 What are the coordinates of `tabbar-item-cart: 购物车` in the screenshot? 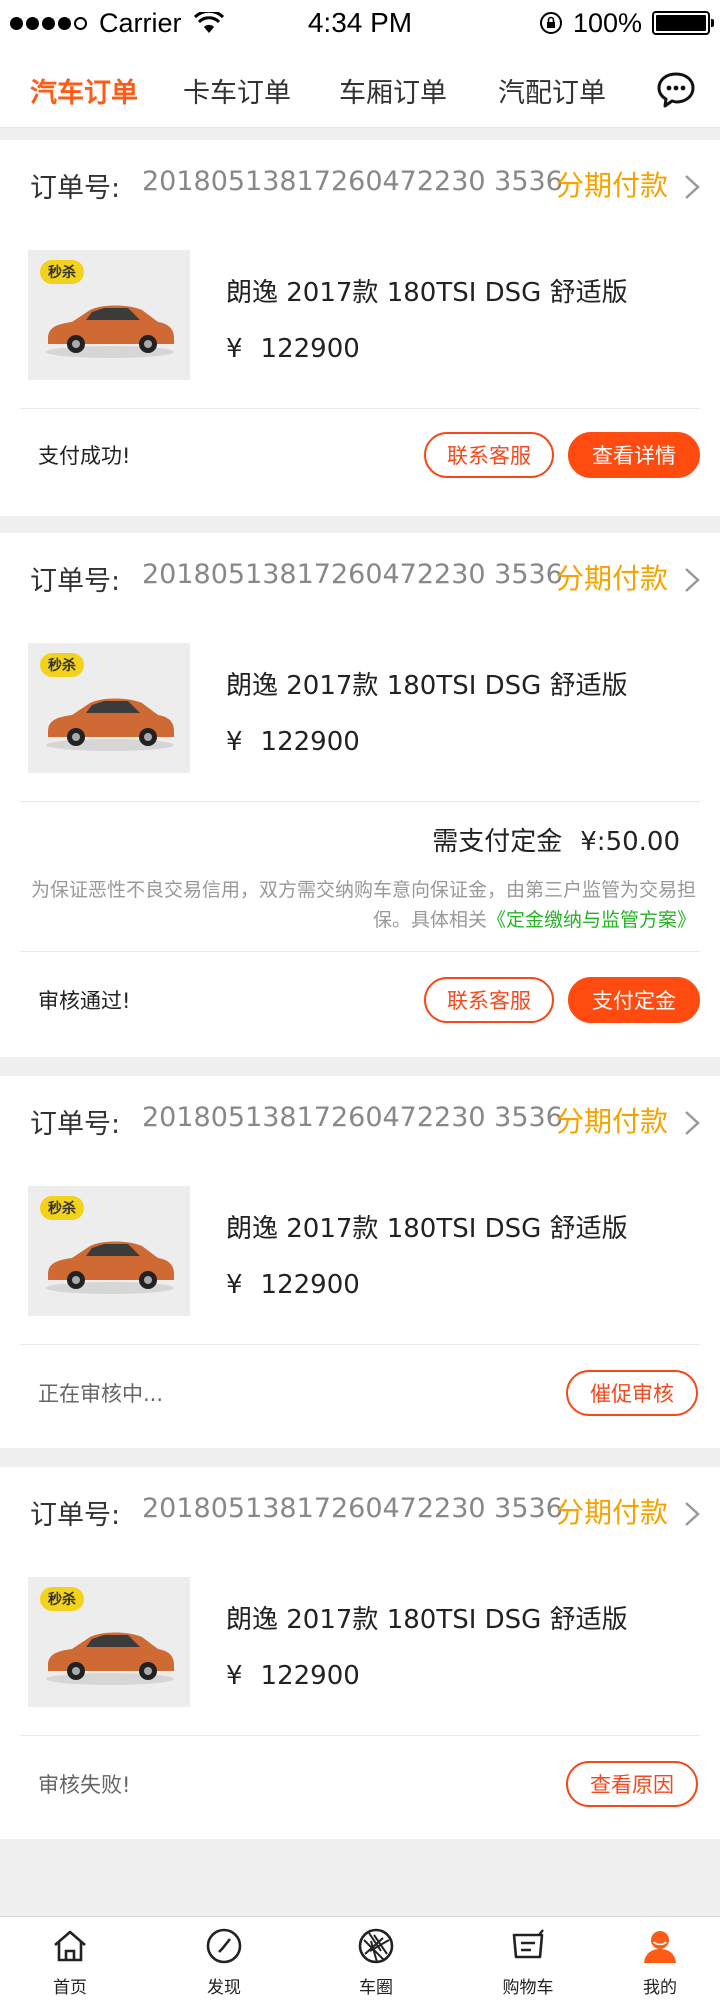 It's located at (528, 1958).